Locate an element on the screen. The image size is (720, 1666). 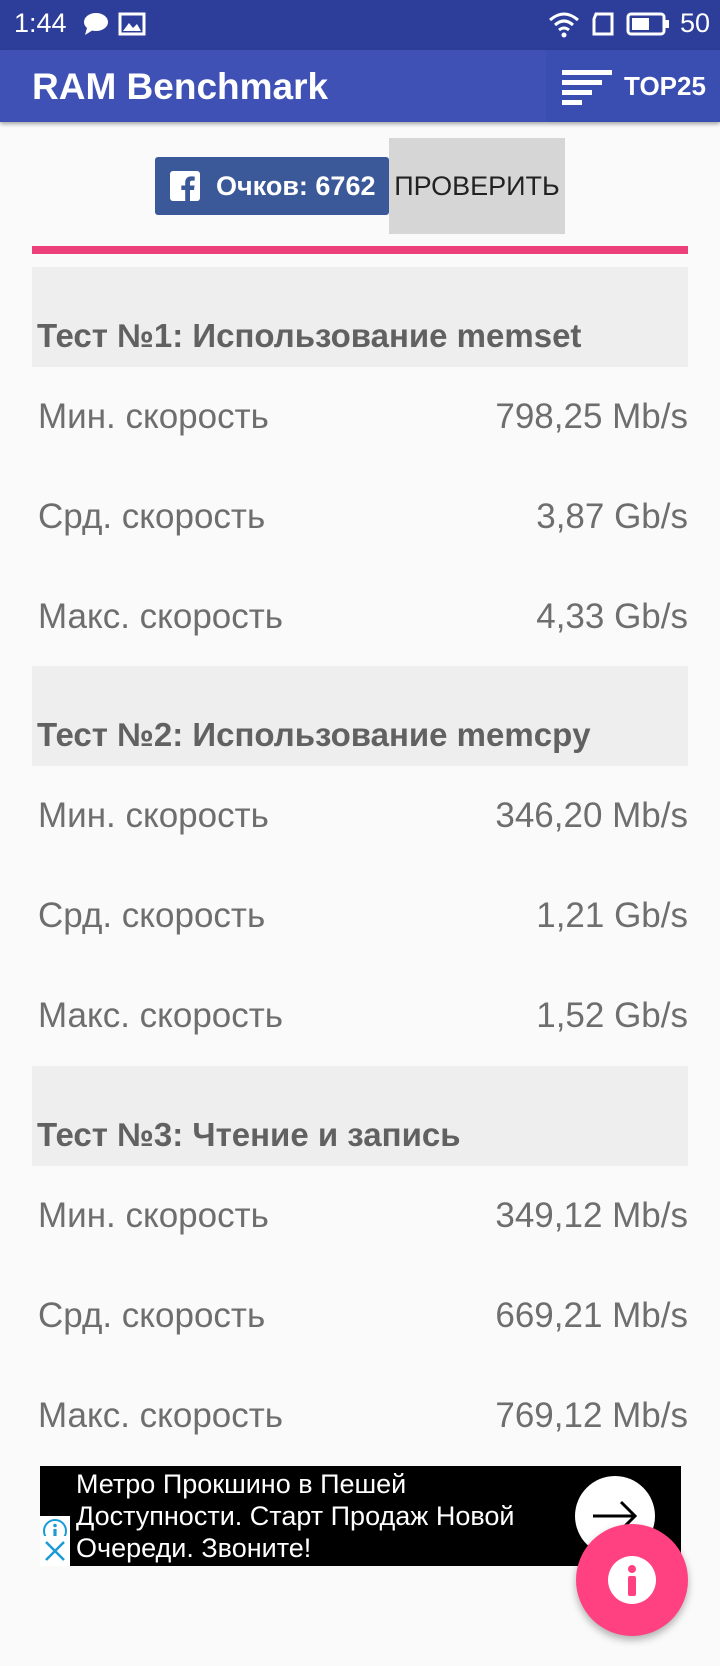
facebook-icon is located at coordinates (185, 186).